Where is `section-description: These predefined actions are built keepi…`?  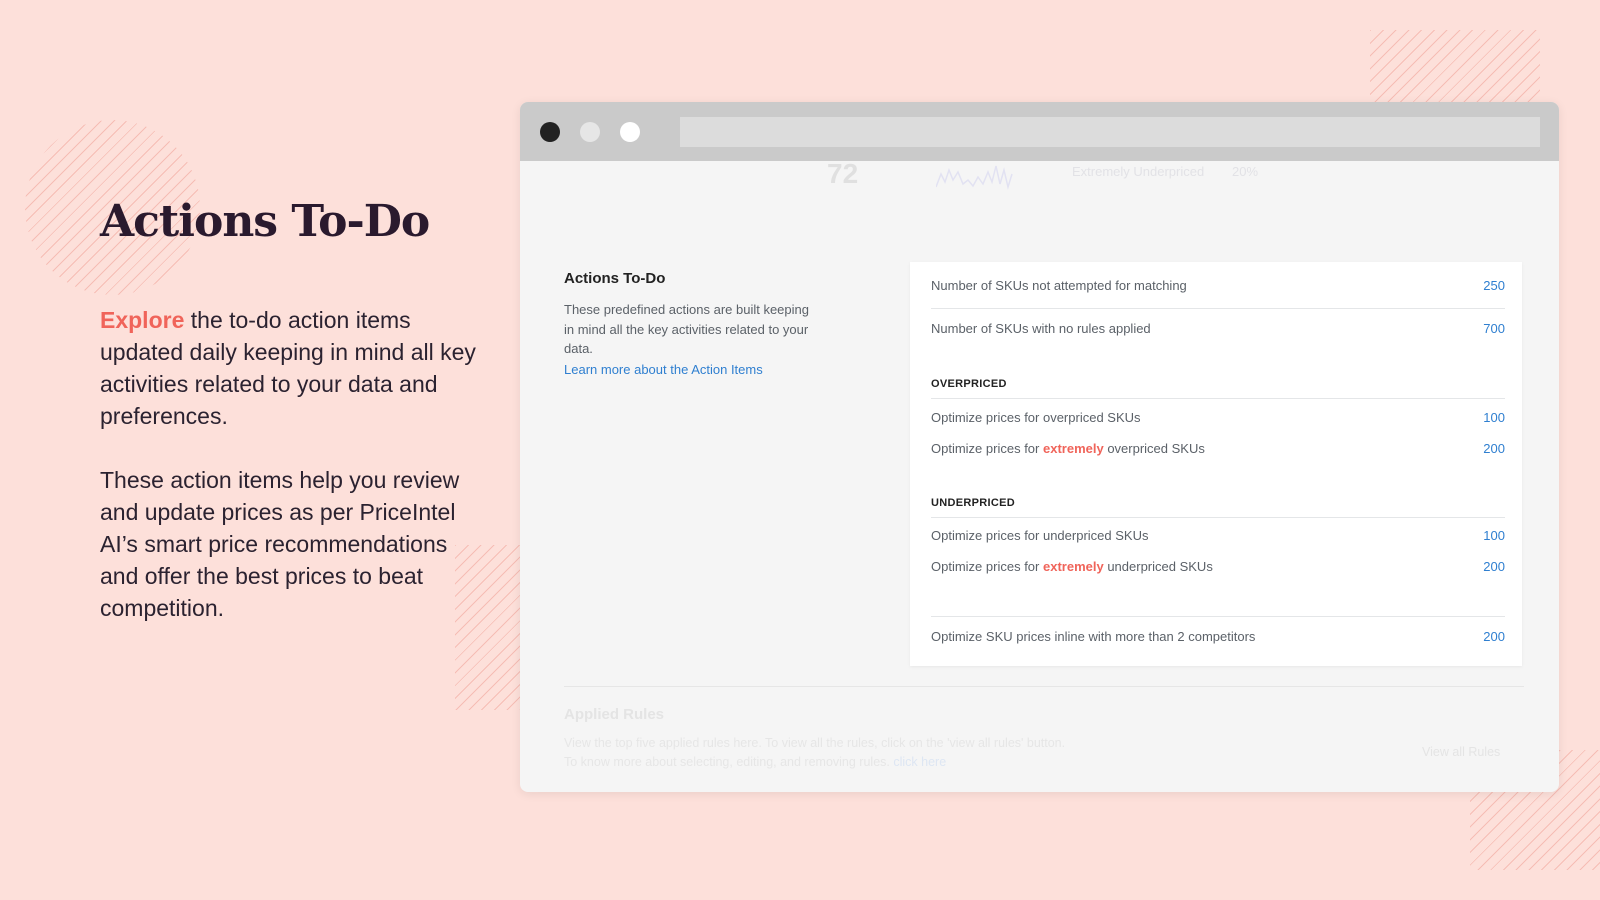
section-description: These predefined actions are built keepi… is located at coordinates (686, 329).